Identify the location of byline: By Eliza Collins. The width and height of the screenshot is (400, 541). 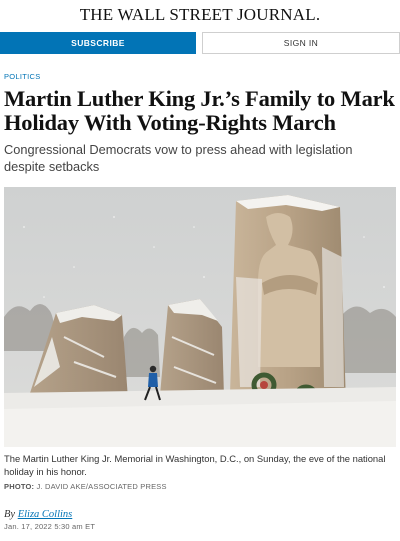
(200, 514).